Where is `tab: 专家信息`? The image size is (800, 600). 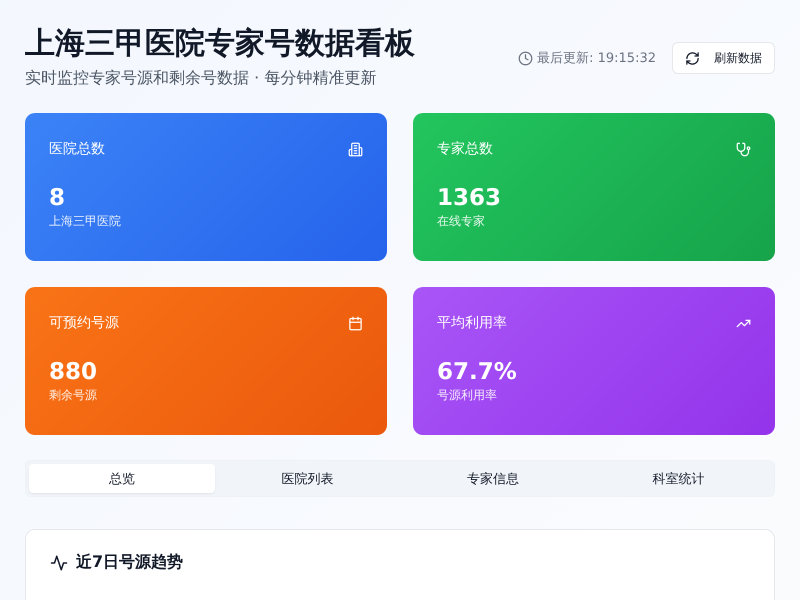
tab: 专家信息 is located at coordinates (493, 478).